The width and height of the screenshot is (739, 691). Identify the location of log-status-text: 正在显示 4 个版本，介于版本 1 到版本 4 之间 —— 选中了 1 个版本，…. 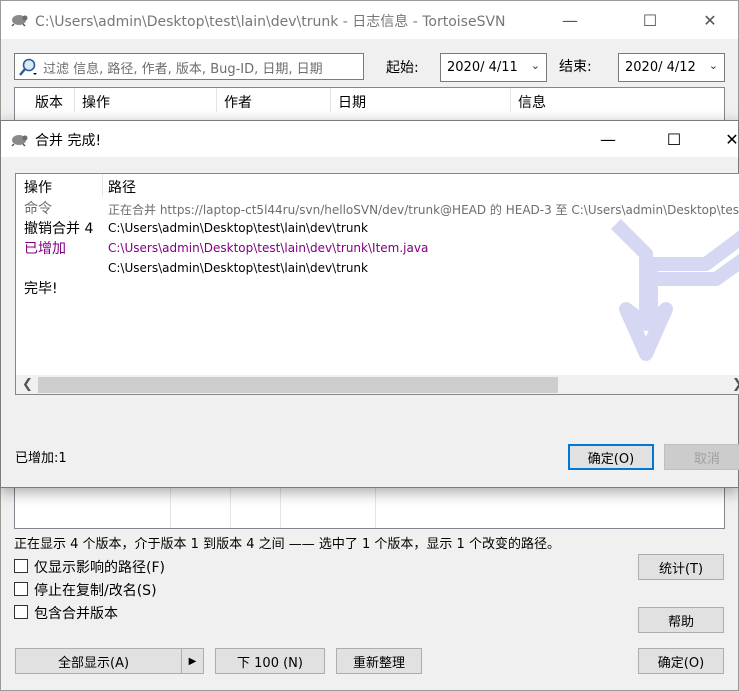
(287, 544).